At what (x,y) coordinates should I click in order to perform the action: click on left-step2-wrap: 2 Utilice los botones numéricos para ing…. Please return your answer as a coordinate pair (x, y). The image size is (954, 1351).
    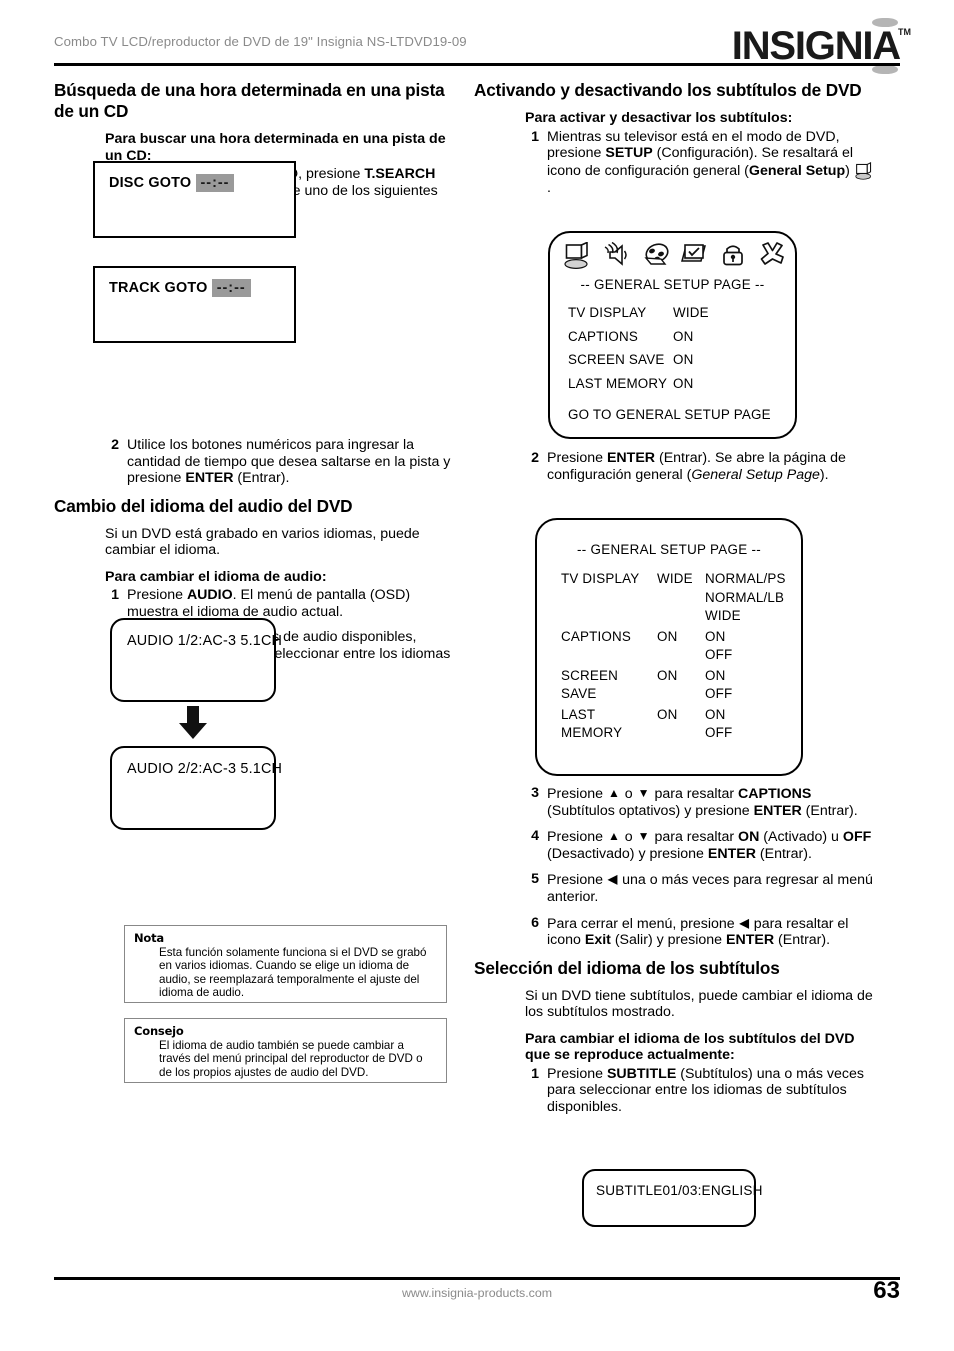
    Looking at the image, I should click on (279, 462).